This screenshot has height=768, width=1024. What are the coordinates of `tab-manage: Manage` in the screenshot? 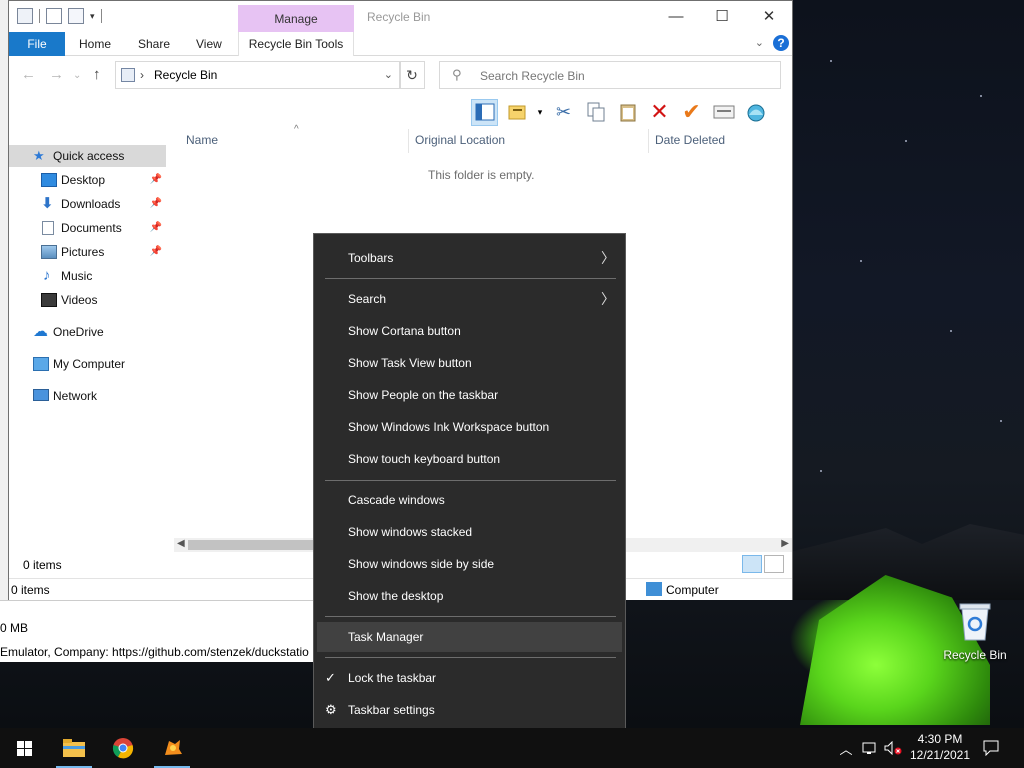 It's located at (296, 19).